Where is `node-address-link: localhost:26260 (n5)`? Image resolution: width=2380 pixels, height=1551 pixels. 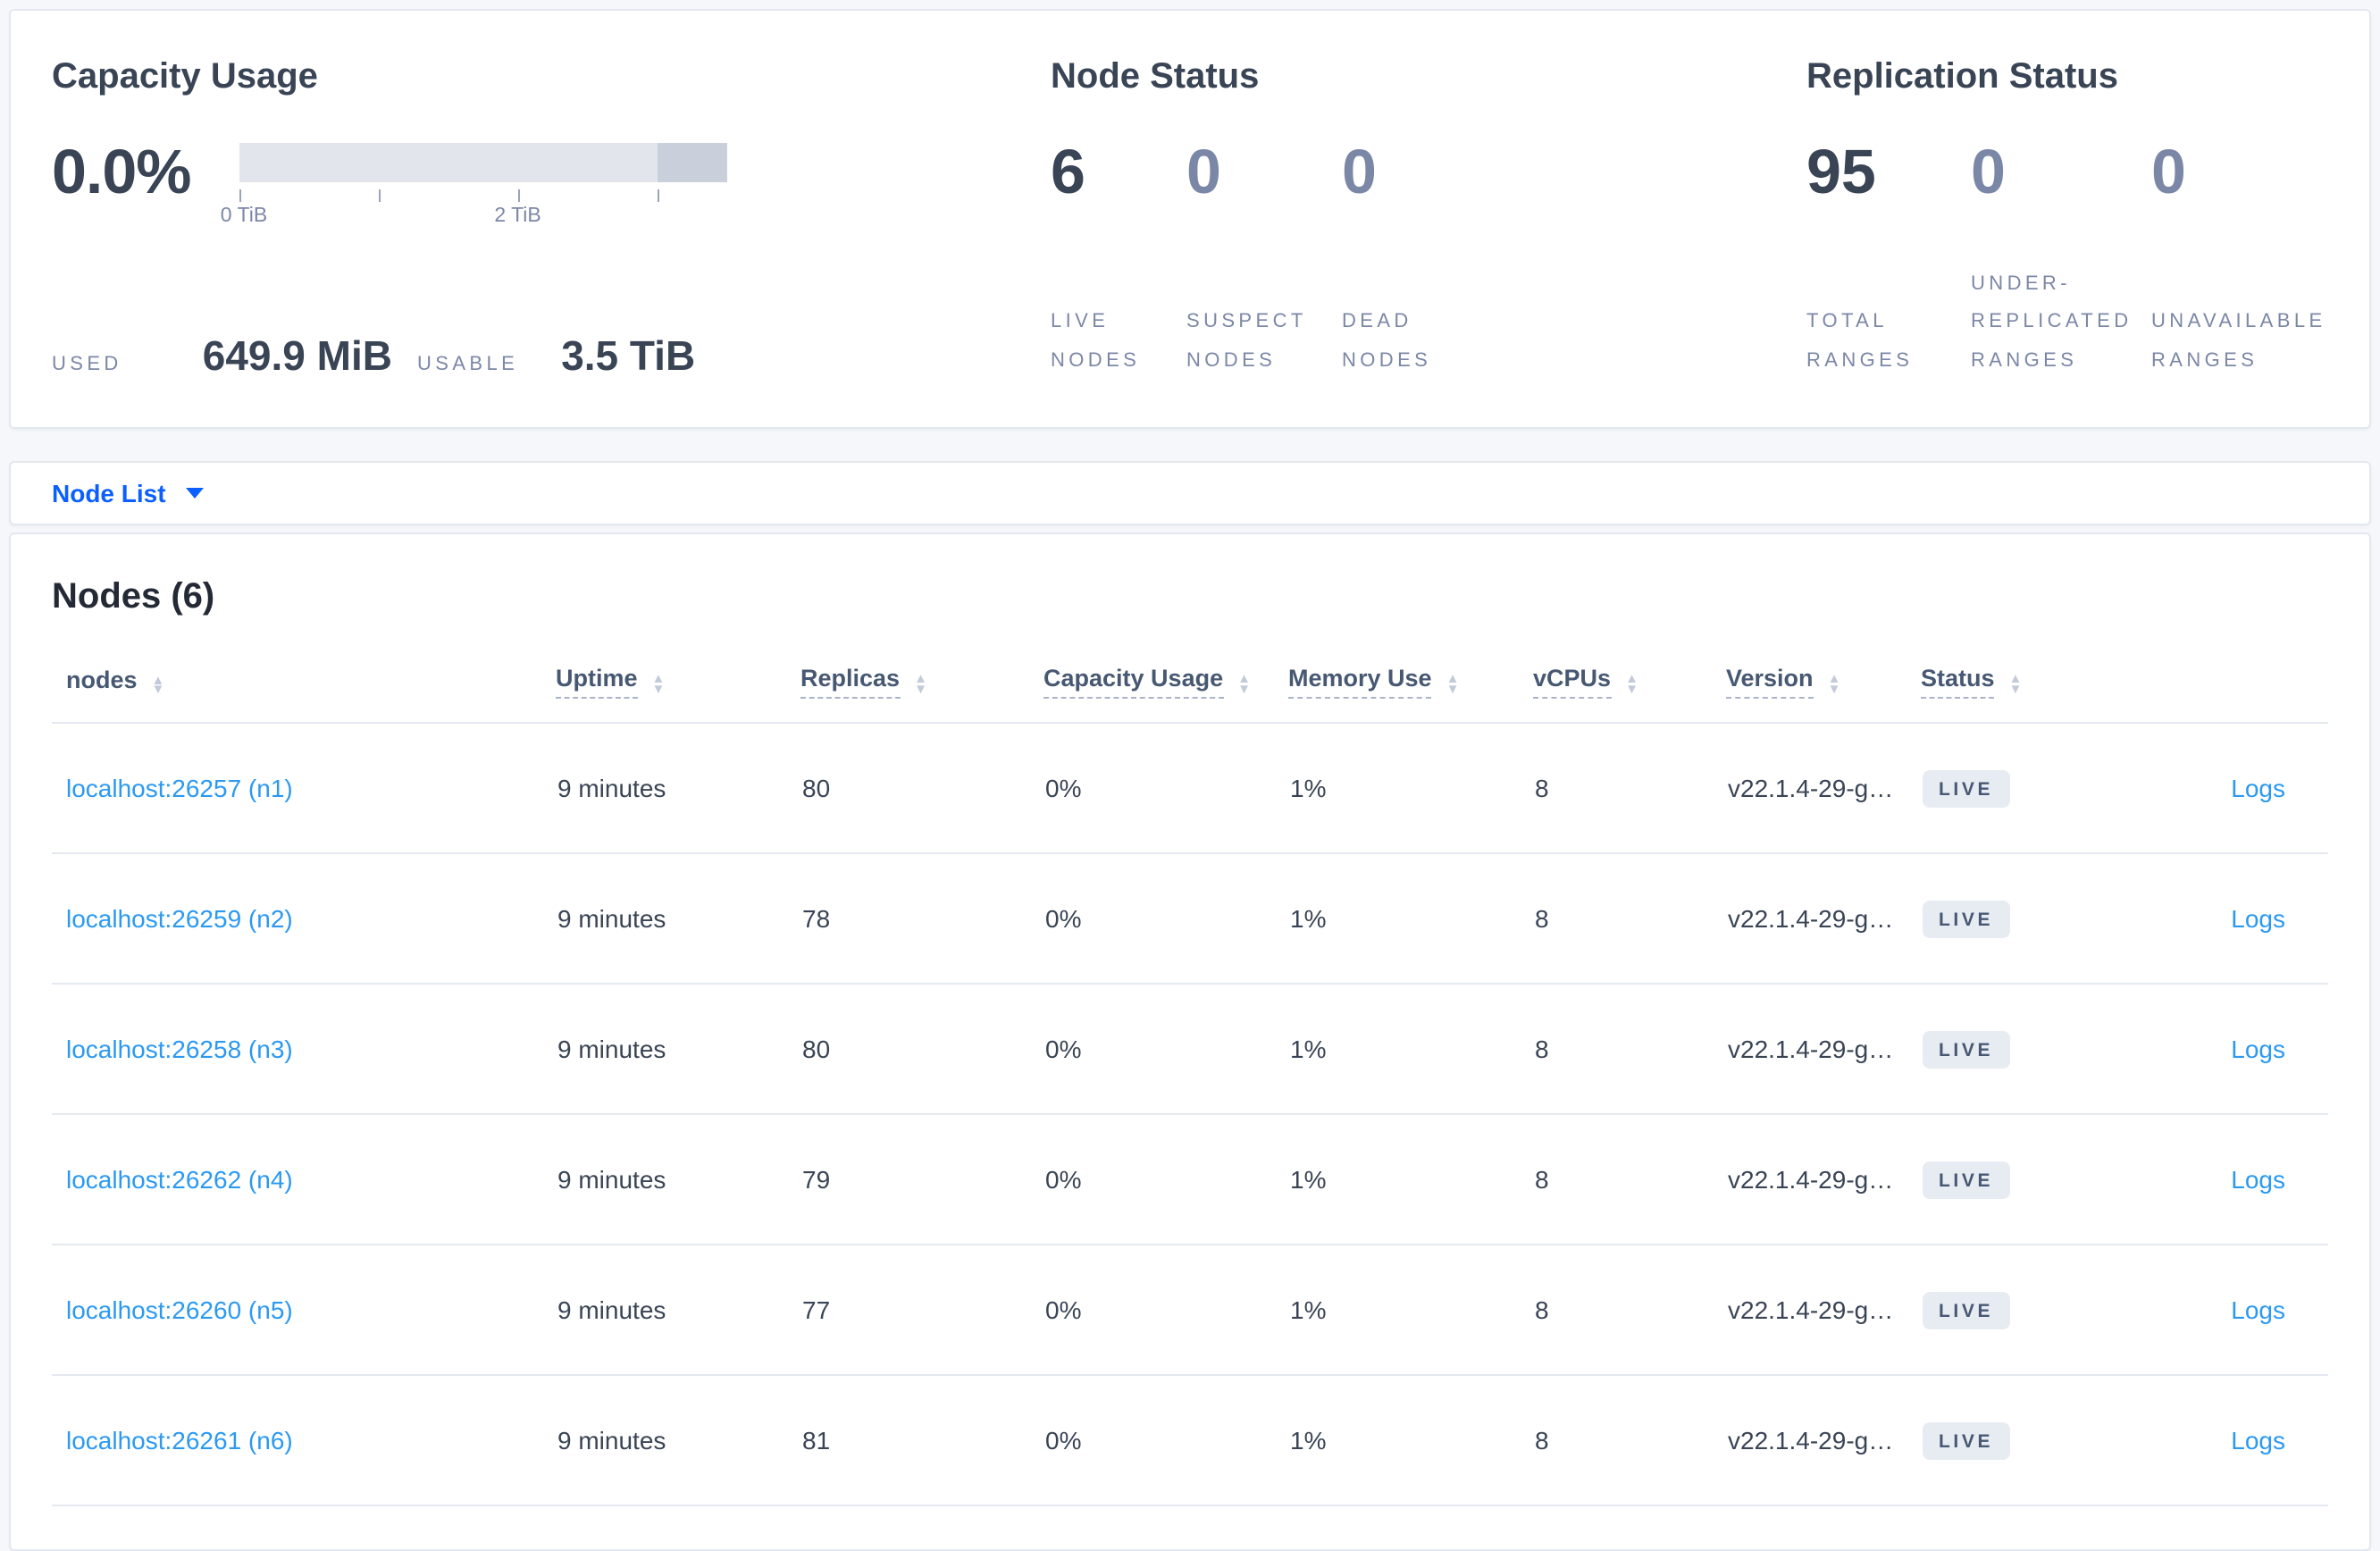
node-address-link: localhost:26260 (n5) is located at coordinates (179, 1309).